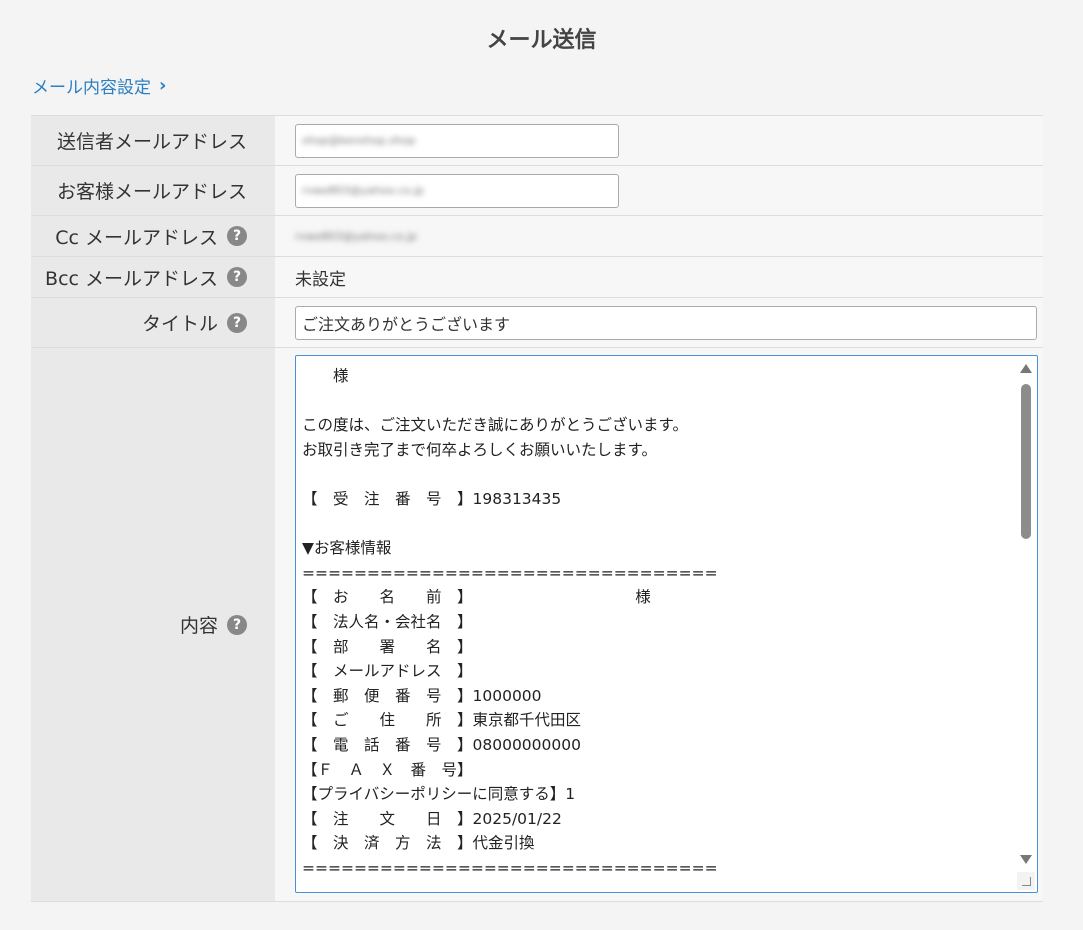 The width and height of the screenshot is (1083, 930). Describe the element at coordinates (179, 324) in the screenshot. I see `title-label: タイトル` at that location.